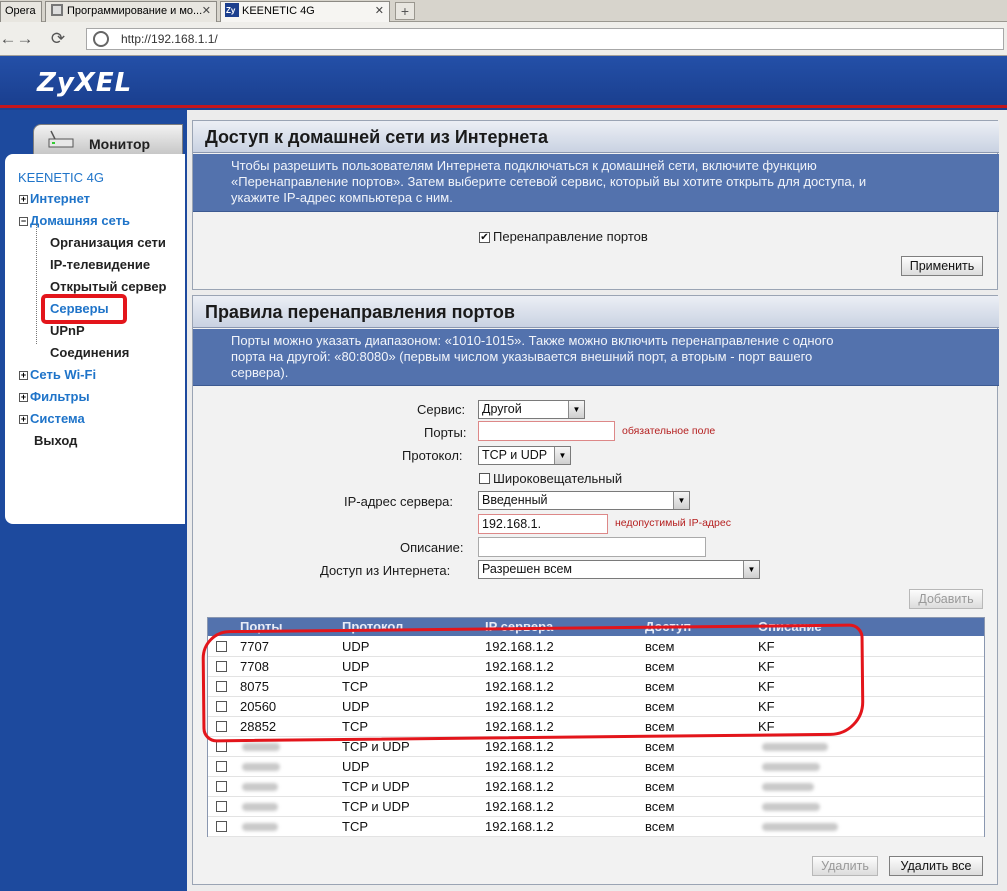 The height and width of the screenshot is (891, 1007). Describe the element at coordinates (58, 39) in the screenshot. I see `reload-icon: ⟳` at that location.